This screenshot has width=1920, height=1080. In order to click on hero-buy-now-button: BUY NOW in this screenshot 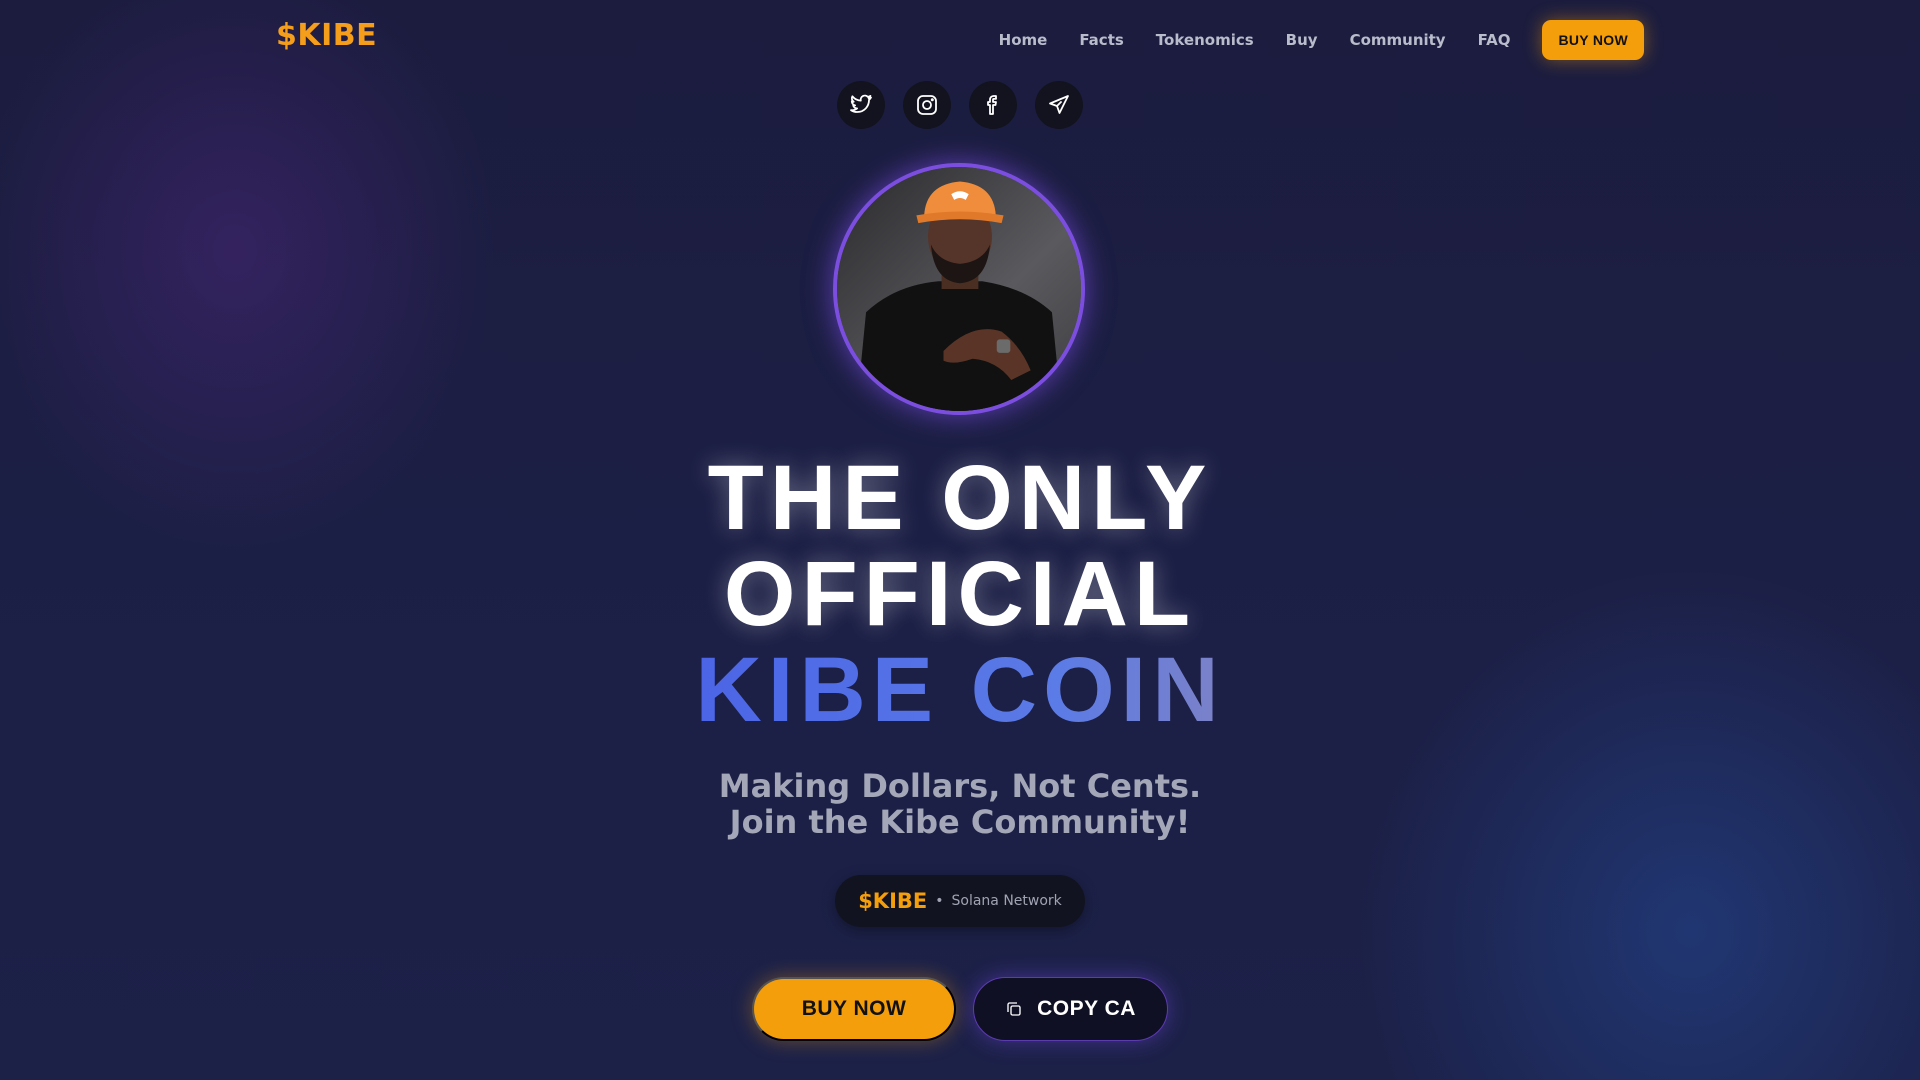, I will do `click(854, 1009)`.